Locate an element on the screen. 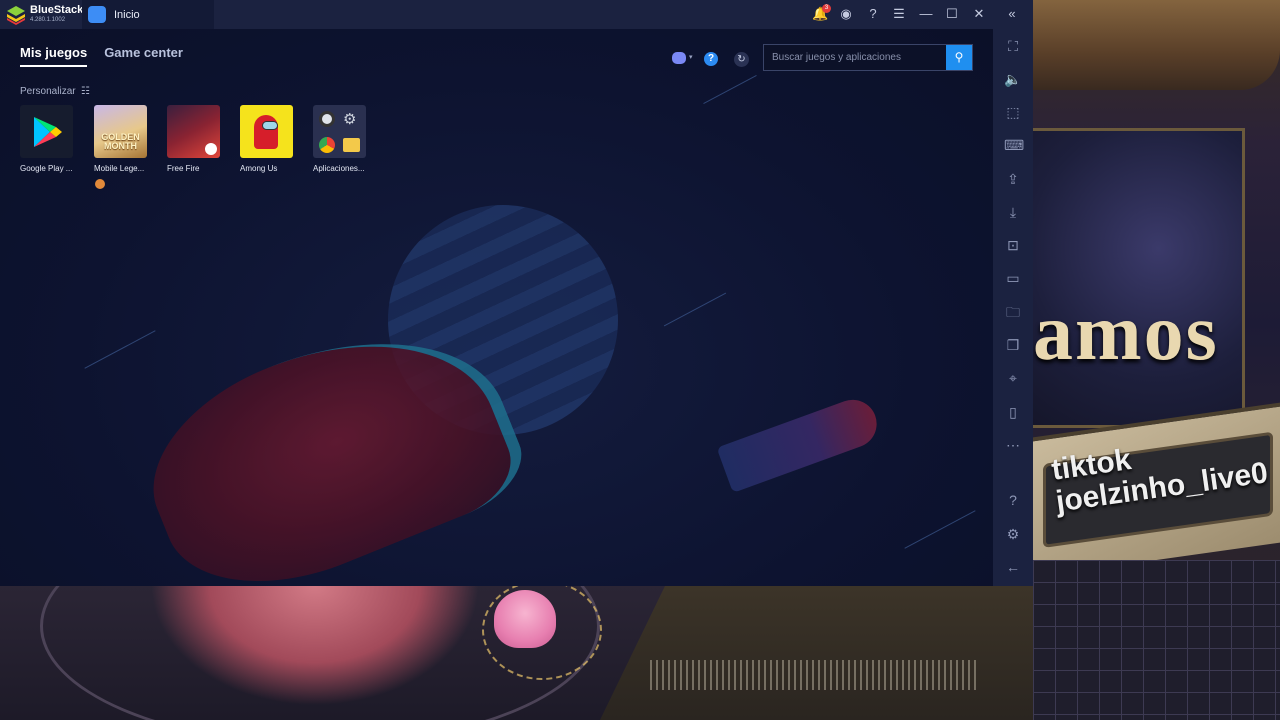  multi-instance-icon: ❐ is located at coordinates (1013, 345).